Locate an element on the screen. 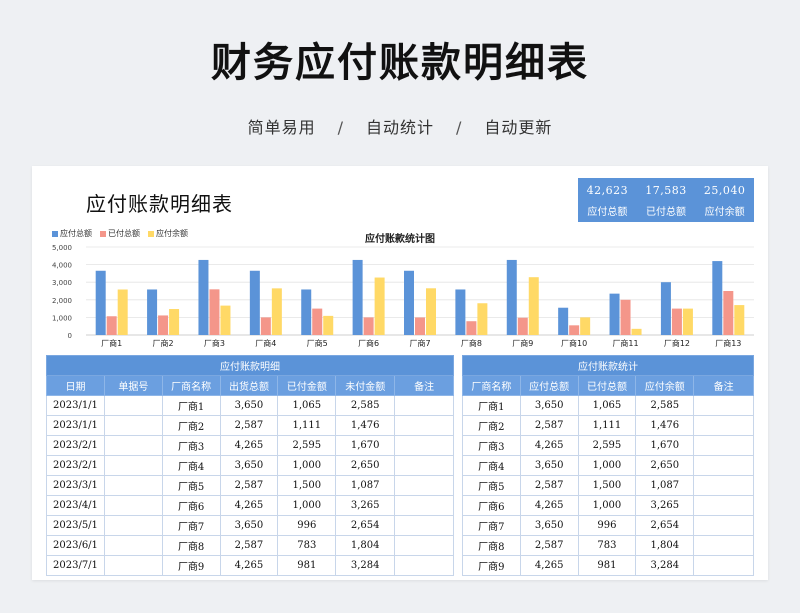 The height and width of the screenshot is (613, 800). summary-total-paid: 17,583 已付总额 is located at coordinates (666, 200).